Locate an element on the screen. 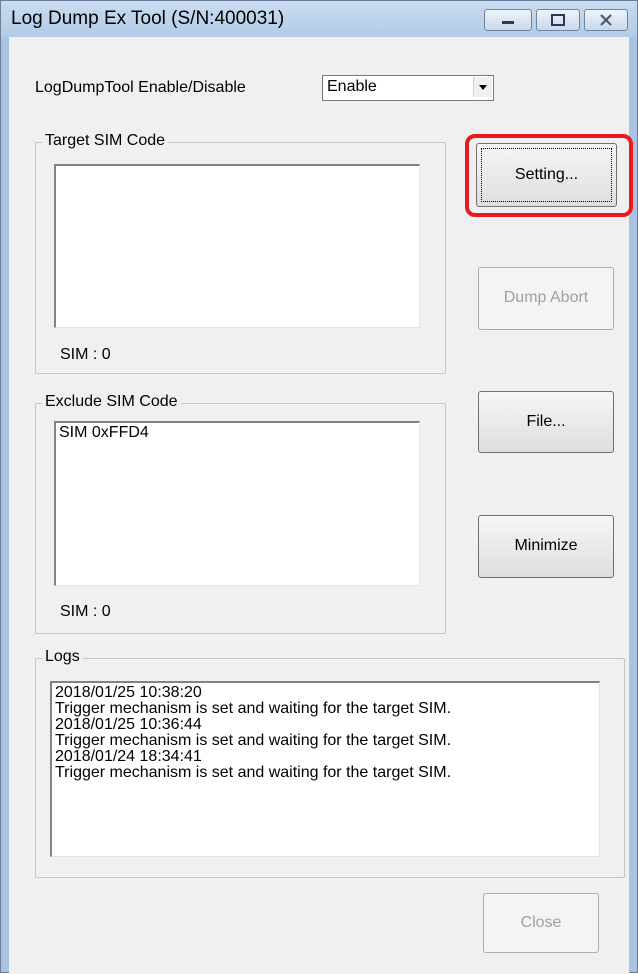  minimize-icon is located at coordinates (508, 22).